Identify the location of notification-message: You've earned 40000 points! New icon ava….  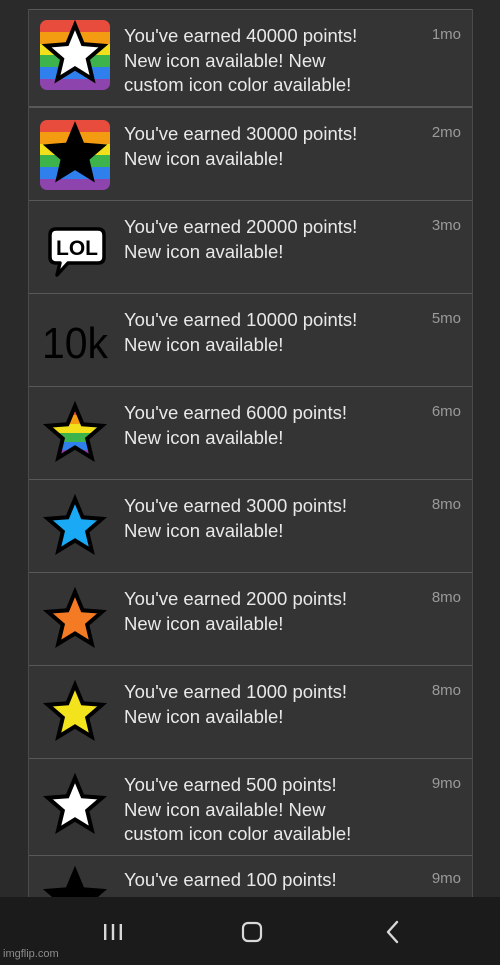
(241, 60).